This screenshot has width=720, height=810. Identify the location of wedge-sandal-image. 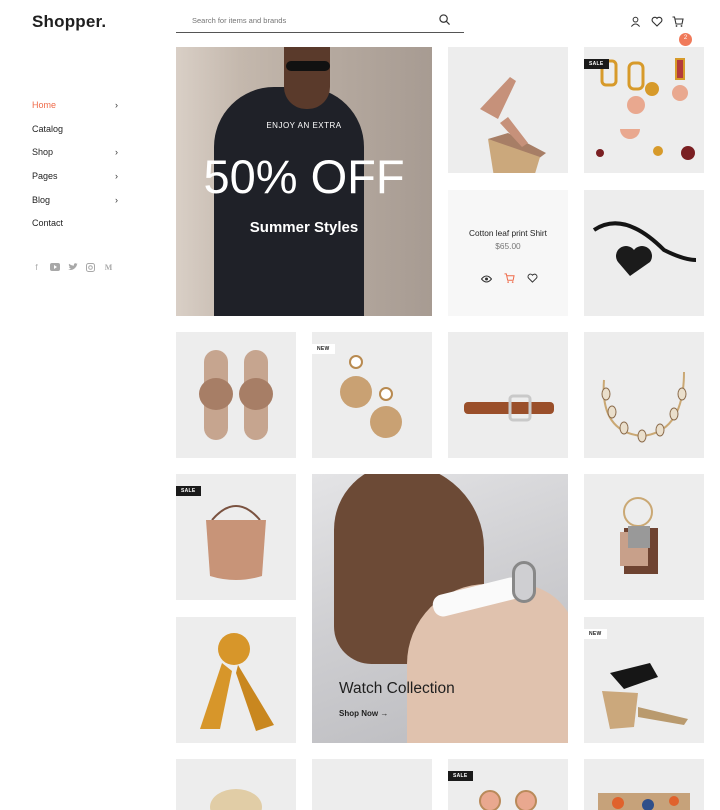
(513, 125).